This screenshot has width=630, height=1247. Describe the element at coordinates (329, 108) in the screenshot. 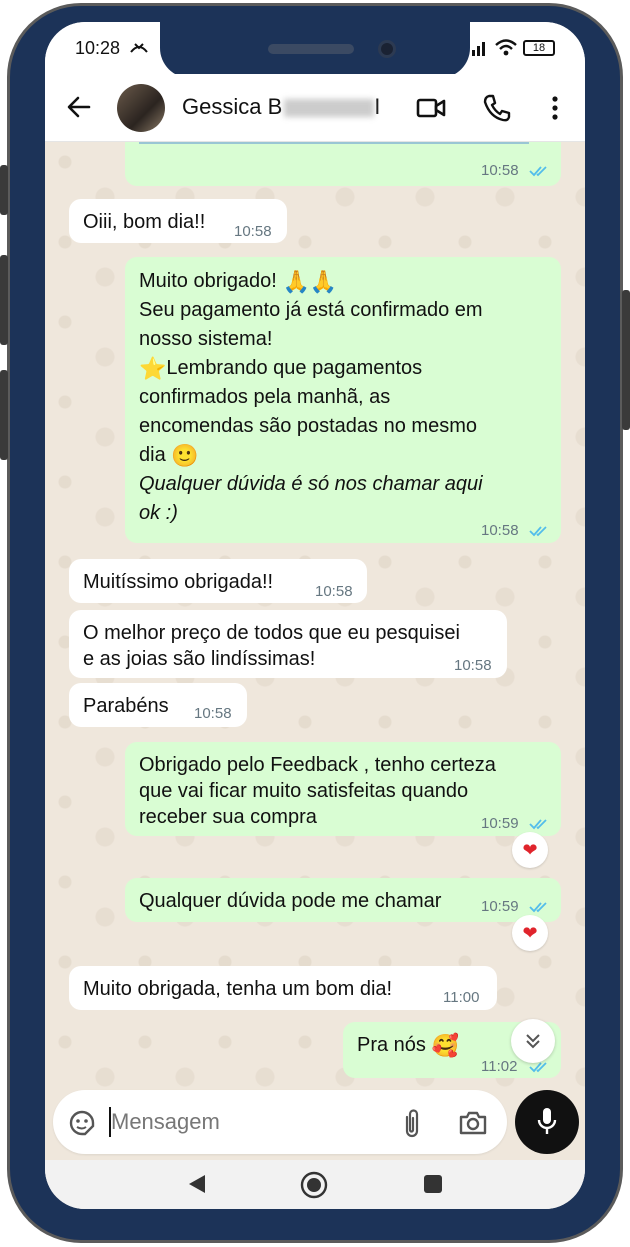

I see `redacted-name` at that location.